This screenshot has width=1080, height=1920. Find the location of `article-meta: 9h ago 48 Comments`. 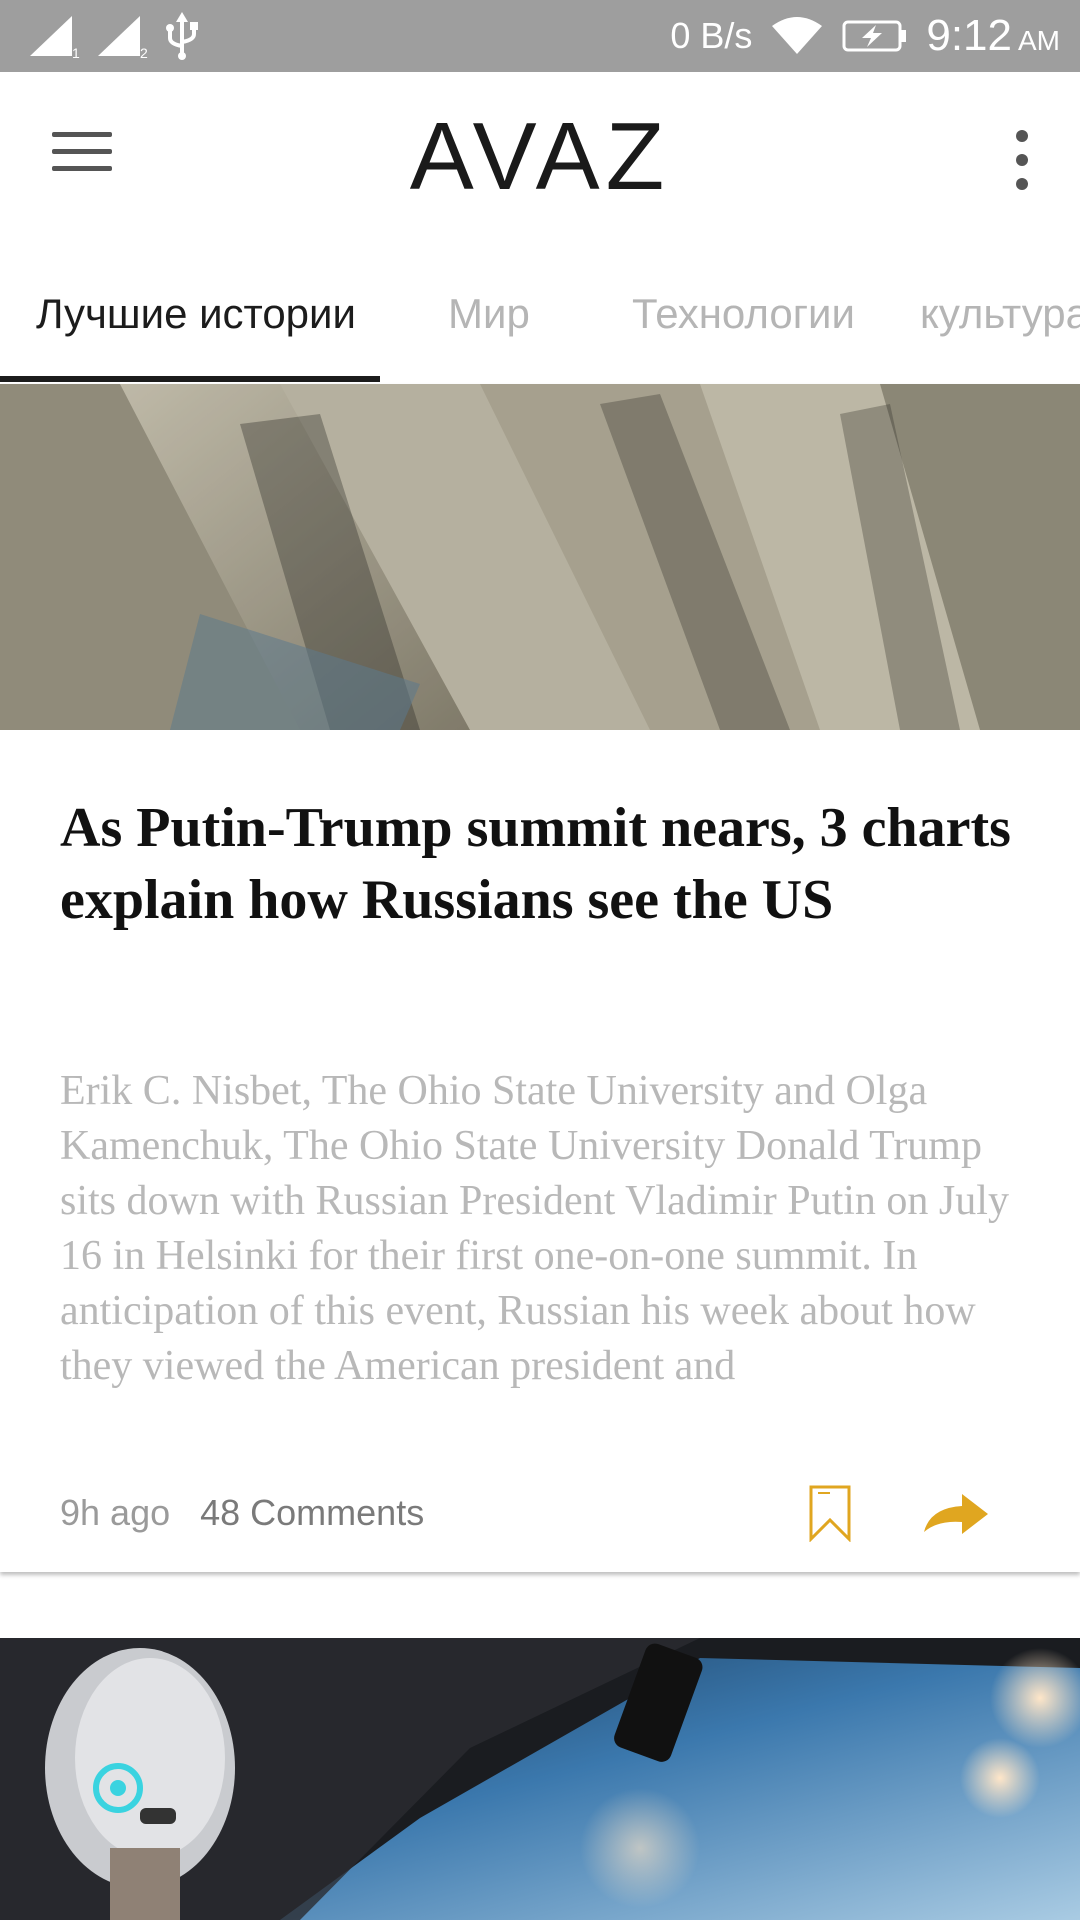

article-meta: 9h ago 48 Comments is located at coordinates (242, 1513).